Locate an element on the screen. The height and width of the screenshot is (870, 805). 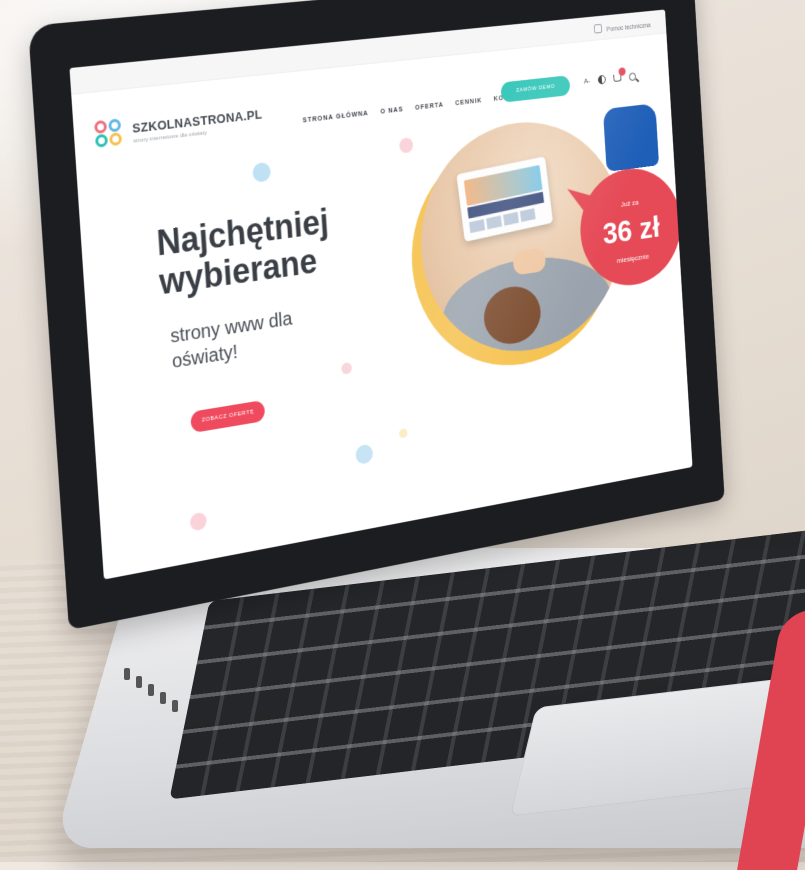
see-offer-button: ZOBACZ OFERTĘ is located at coordinates (228, 416).